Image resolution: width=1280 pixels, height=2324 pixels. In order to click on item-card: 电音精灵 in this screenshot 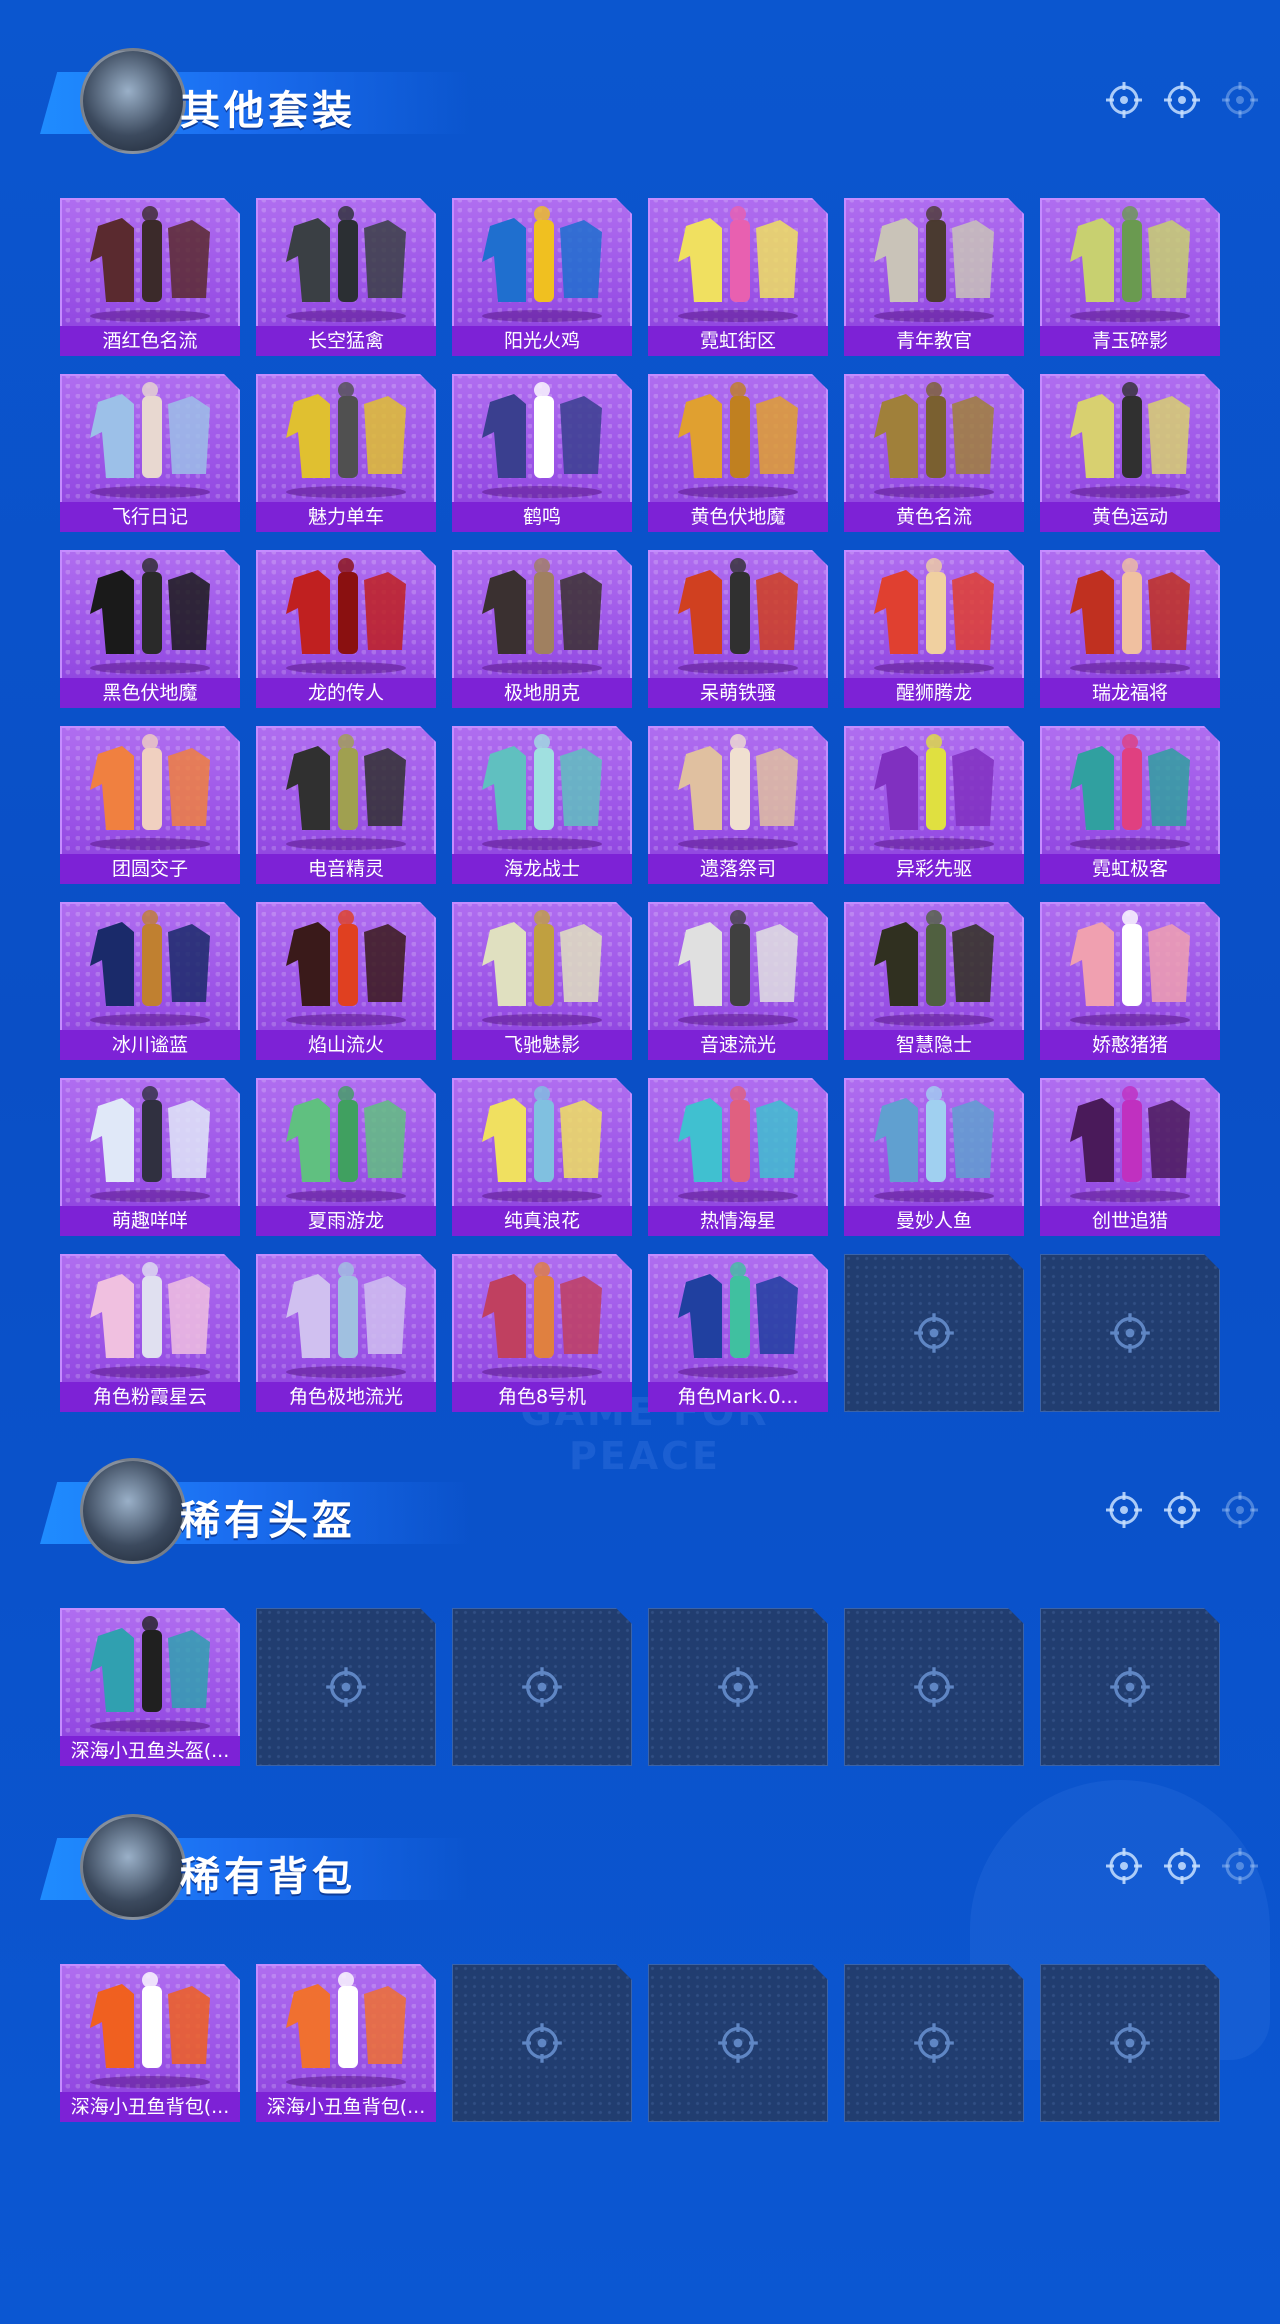, I will do `click(346, 805)`.